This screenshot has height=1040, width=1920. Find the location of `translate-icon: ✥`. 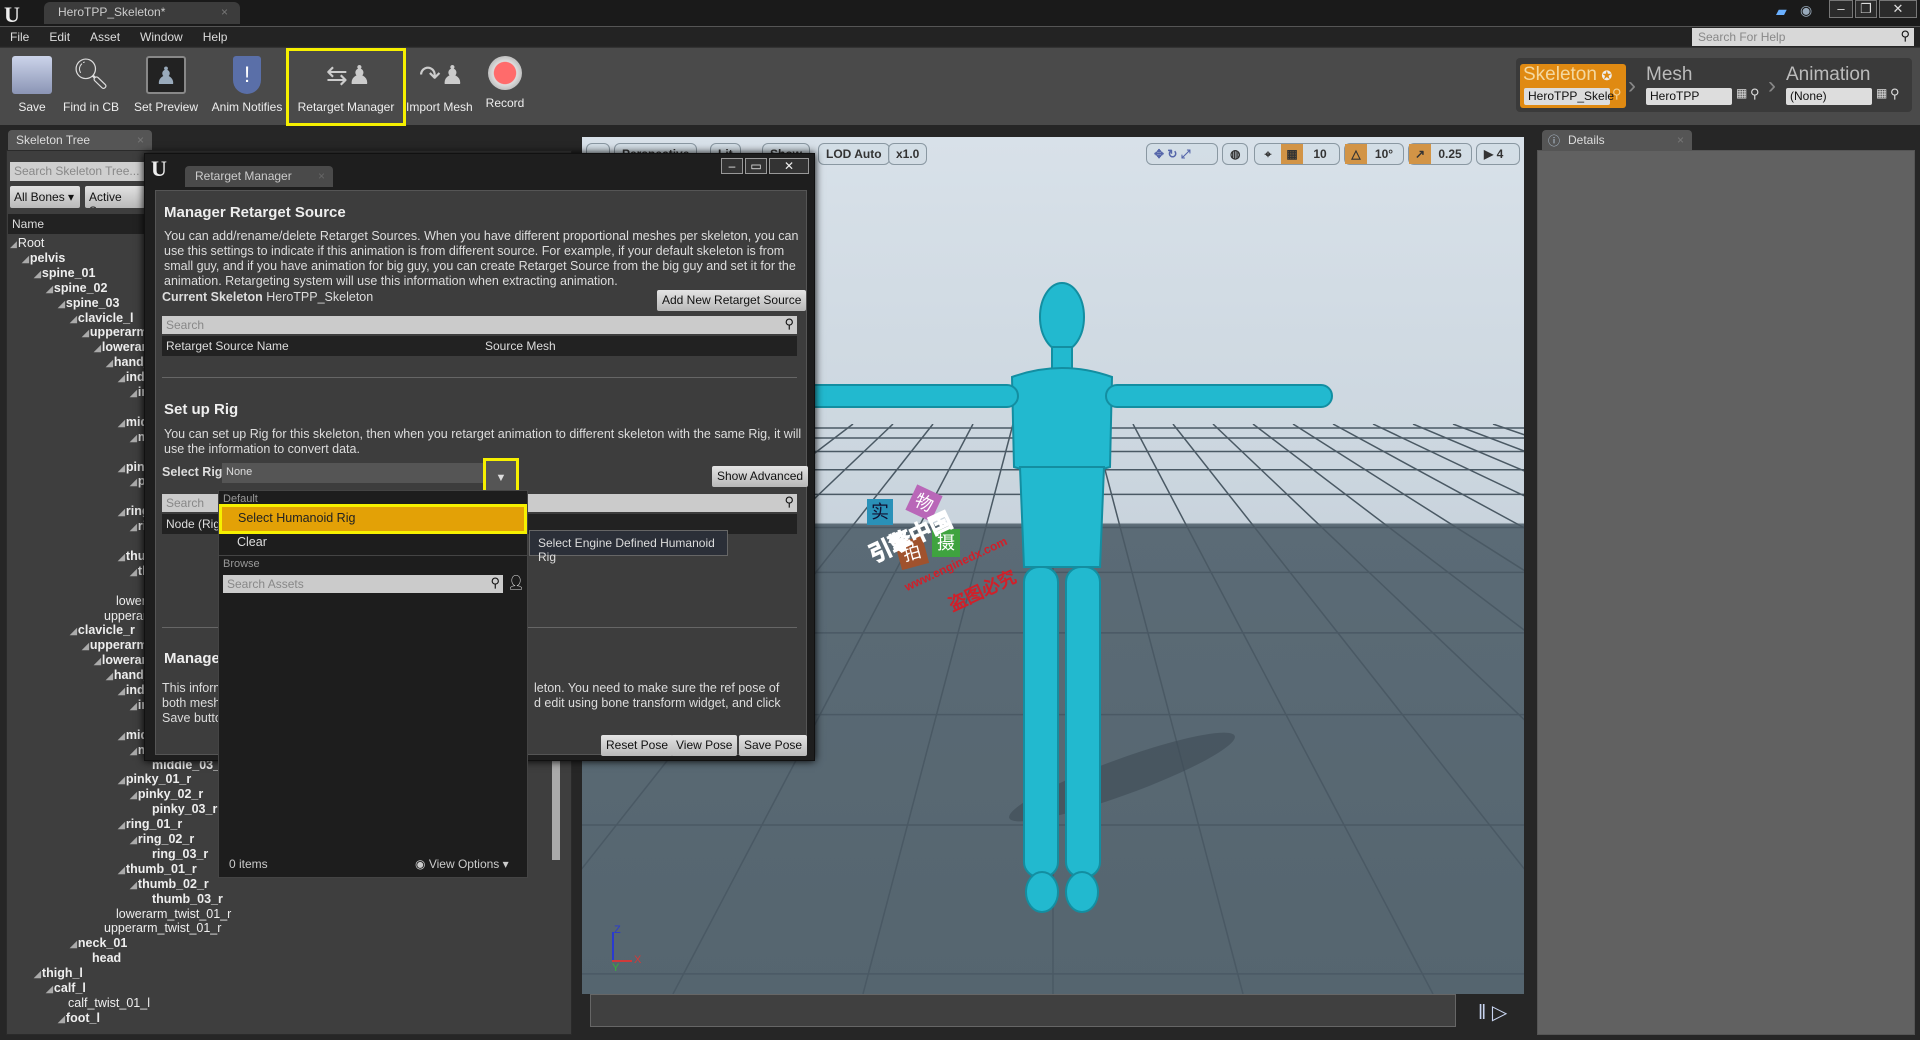

translate-icon: ✥ is located at coordinates (1159, 154).